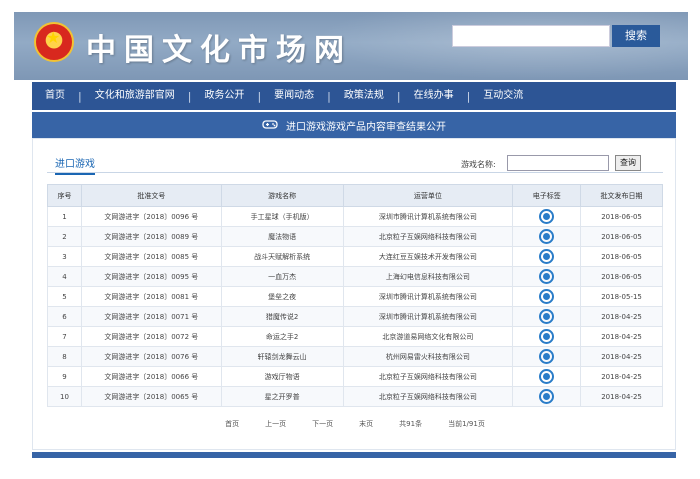  I want to click on game-name: 轩辕剑龙舞云山, so click(282, 356).